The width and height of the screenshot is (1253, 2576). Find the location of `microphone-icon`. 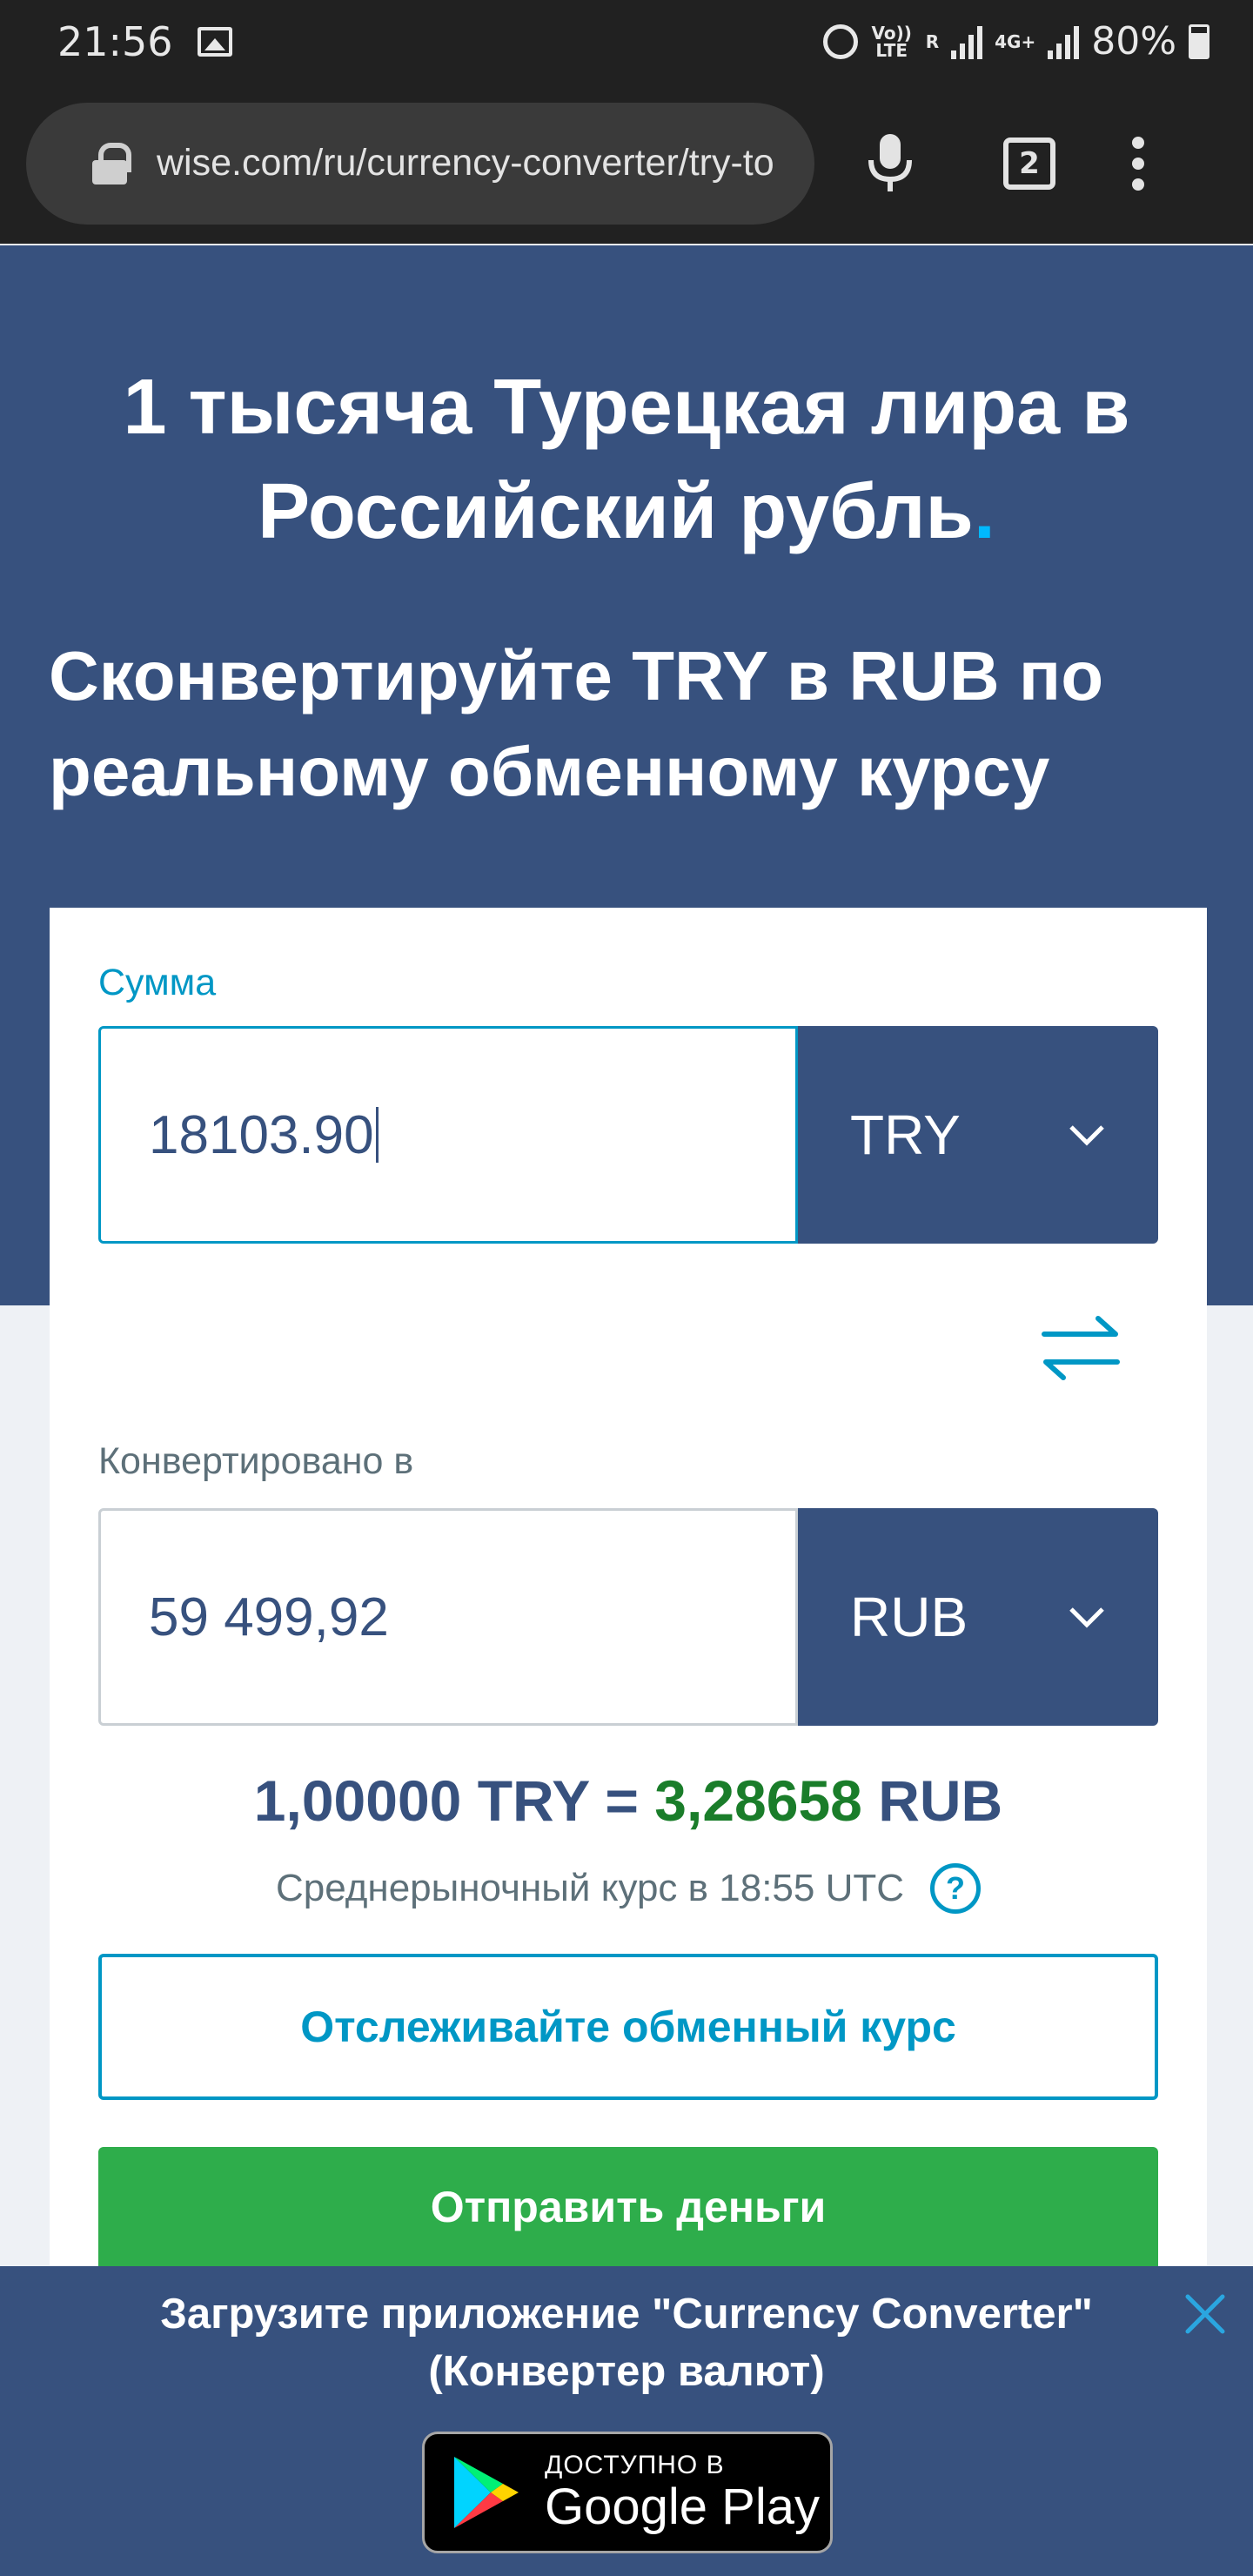

microphone-icon is located at coordinates (890, 162).